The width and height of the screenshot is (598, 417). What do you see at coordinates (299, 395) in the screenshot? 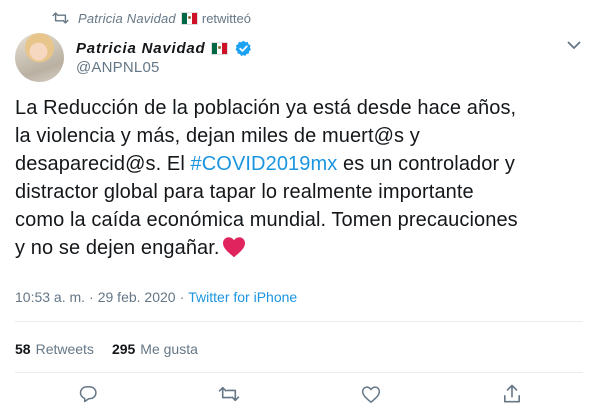
I see `tweet-actions` at bounding box center [299, 395].